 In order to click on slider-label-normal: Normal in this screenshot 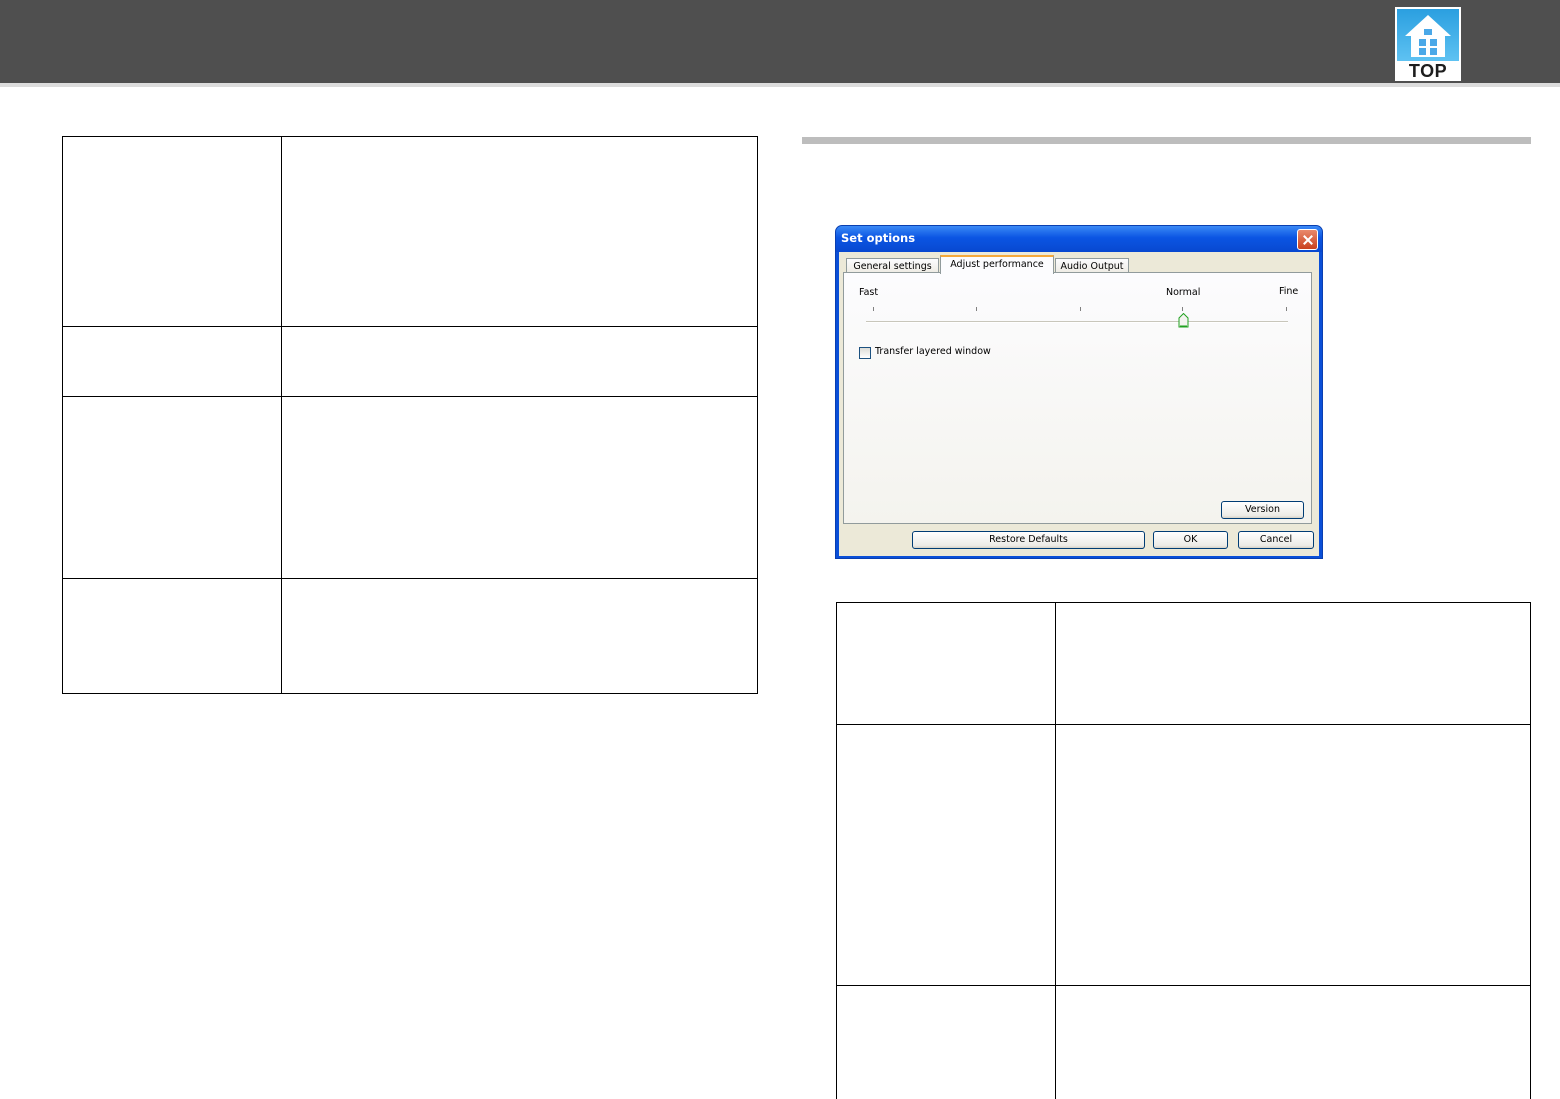, I will do `click(1183, 292)`.